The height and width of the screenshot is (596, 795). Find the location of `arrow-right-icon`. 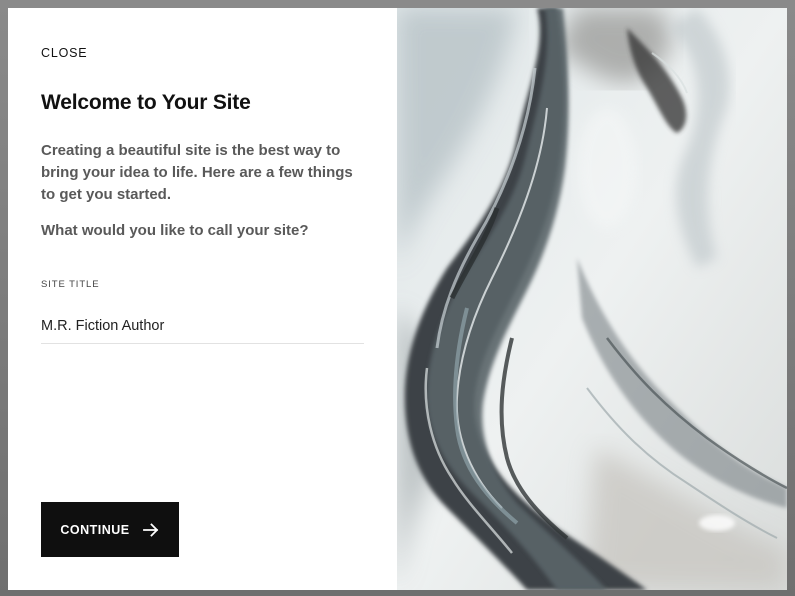

arrow-right-icon is located at coordinates (150, 529).